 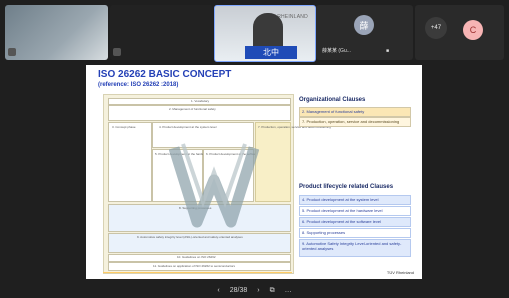 What do you see at coordinates (355, 112) in the screenshot?
I see `org-item-1: 2. Management of functional safety` at bounding box center [355, 112].